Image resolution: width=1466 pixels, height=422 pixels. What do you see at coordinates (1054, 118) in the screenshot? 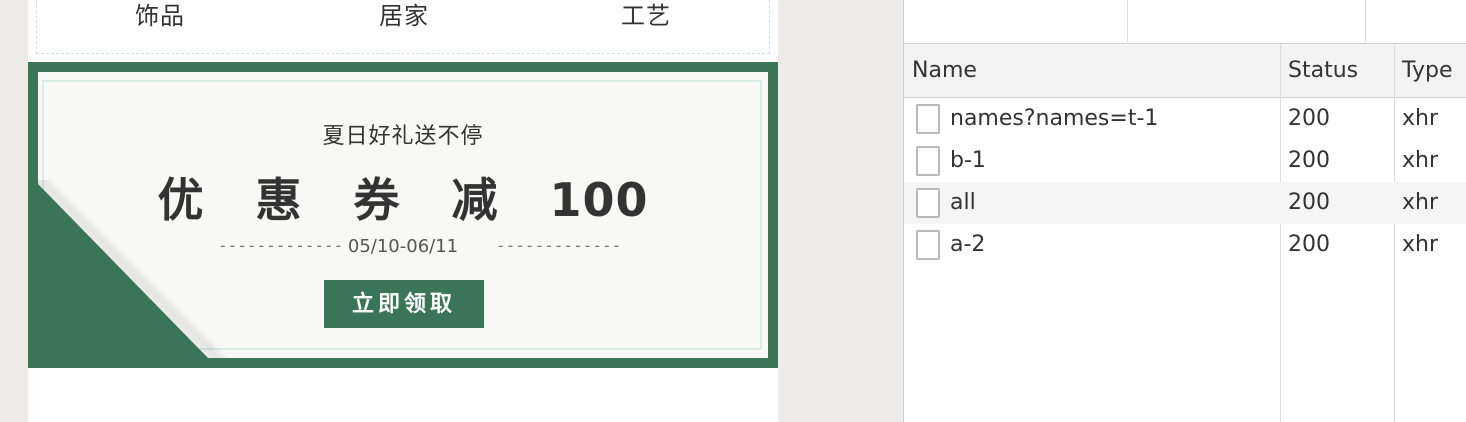
I see `request-name: names?names=t-1` at bounding box center [1054, 118].